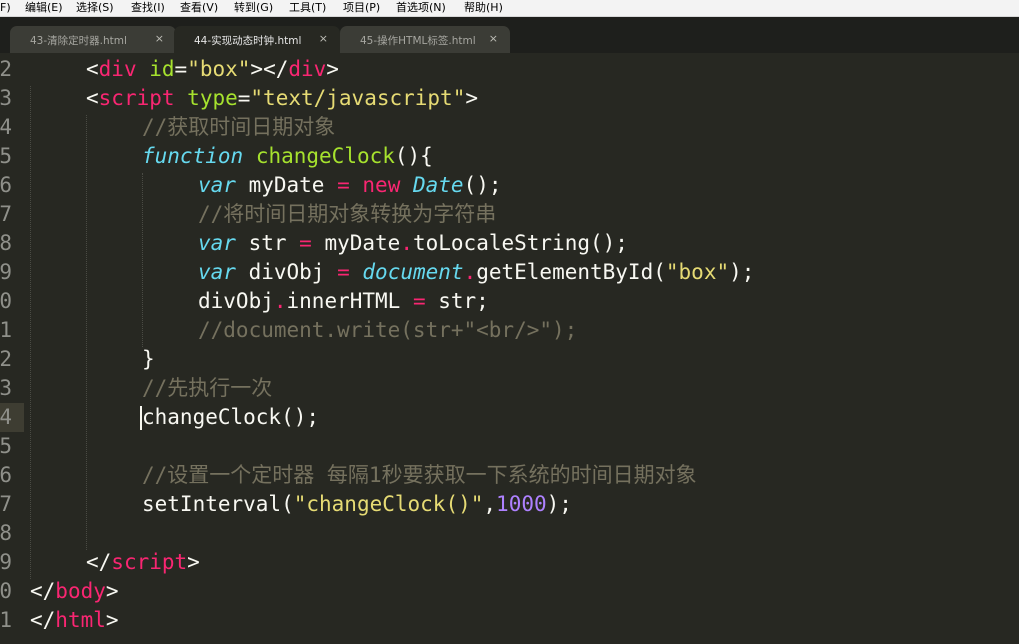  What do you see at coordinates (419, 475) in the screenshot?
I see `code-token: //设置一个定时器 每隔1秒要获取一下系统的时间日期对象` at bounding box center [419, 475].